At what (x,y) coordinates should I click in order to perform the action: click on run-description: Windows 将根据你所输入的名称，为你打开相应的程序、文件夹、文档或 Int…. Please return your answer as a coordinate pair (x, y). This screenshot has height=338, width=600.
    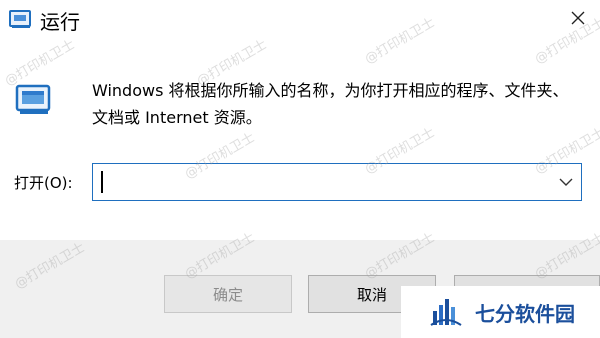
    Looking at the image, I should click on (330, 104).